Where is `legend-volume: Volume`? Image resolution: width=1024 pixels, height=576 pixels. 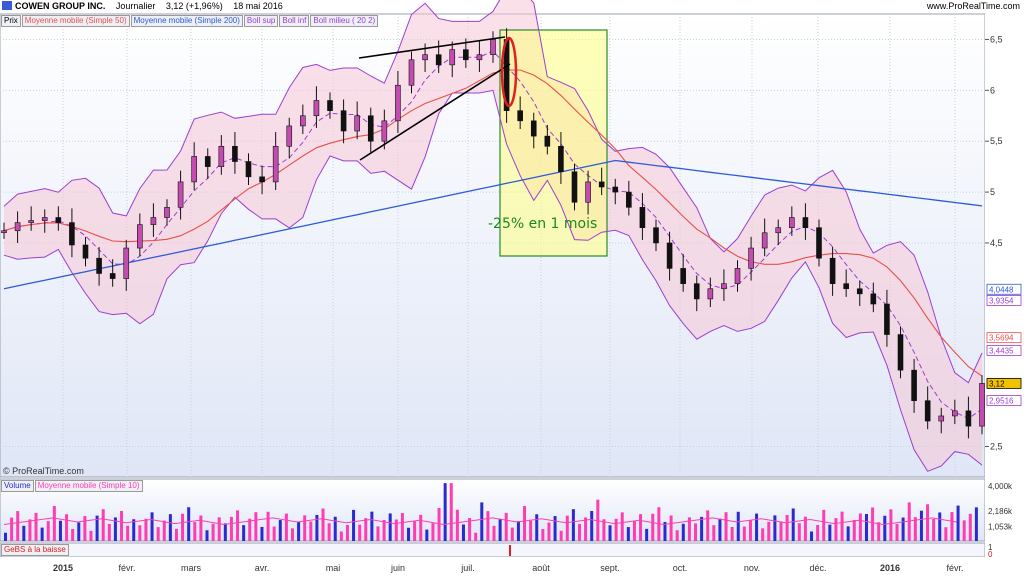
legend-volume: Volume is located at coordinates (17, 486).